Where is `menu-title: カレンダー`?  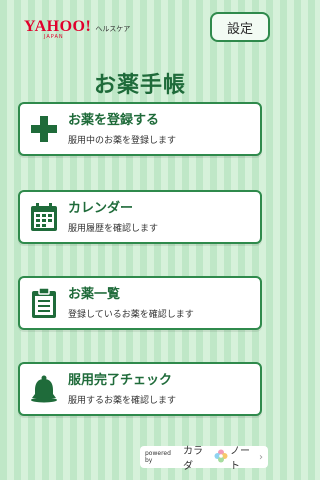
menu-title: カレンダー is located at coordinates (101, 208).